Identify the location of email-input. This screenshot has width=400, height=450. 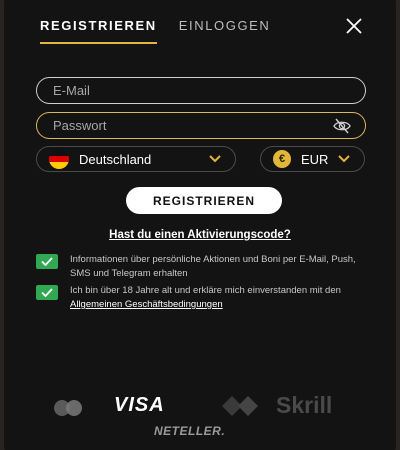
(201, 90).